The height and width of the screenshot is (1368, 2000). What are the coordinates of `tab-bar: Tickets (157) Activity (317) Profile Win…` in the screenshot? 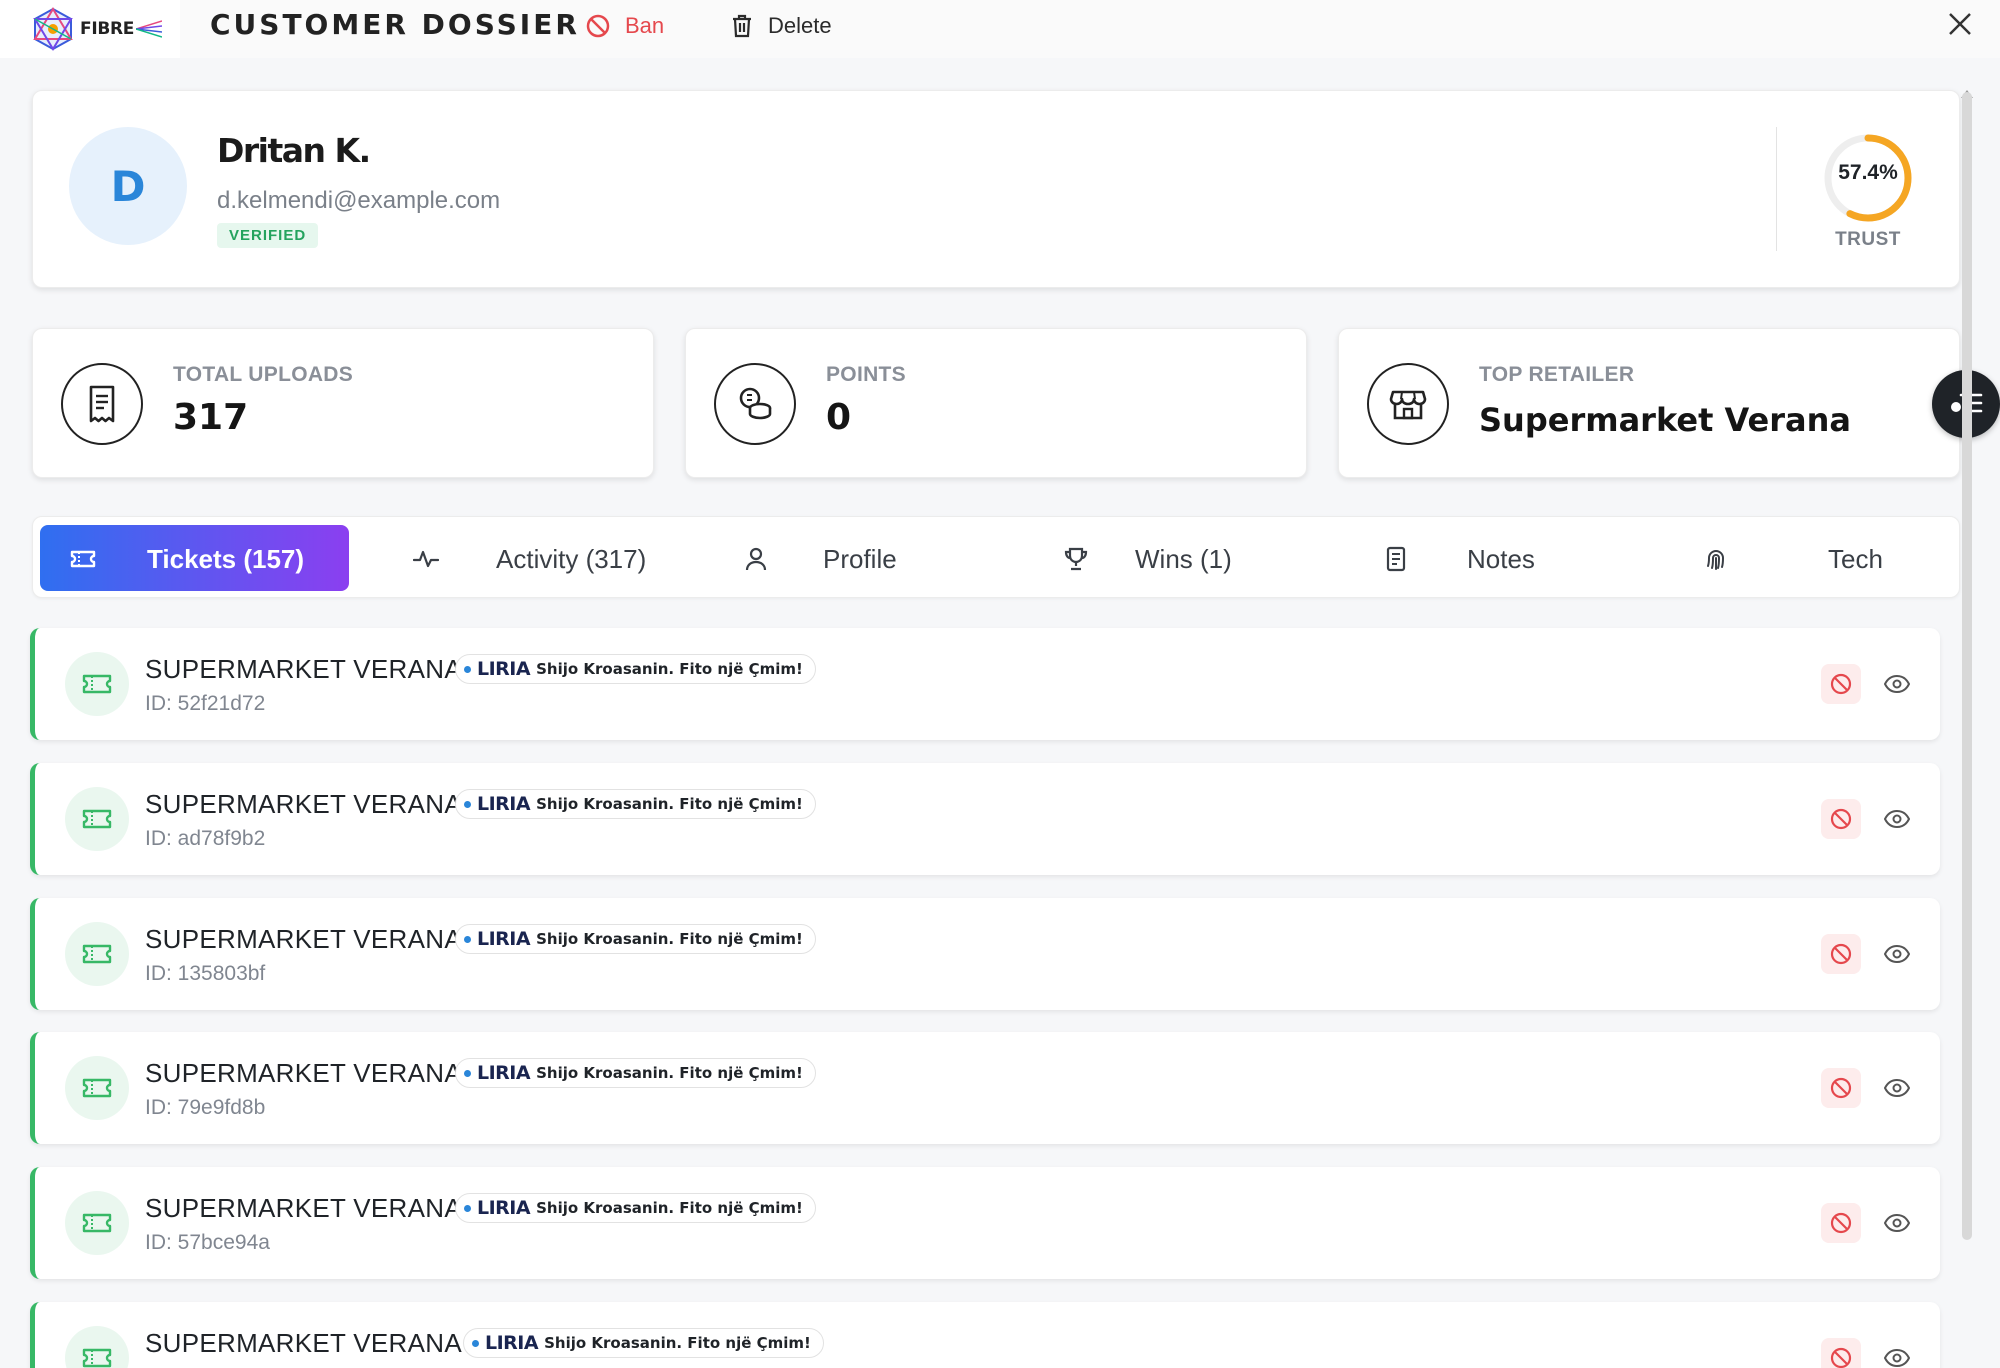 It's located at (996, 557).